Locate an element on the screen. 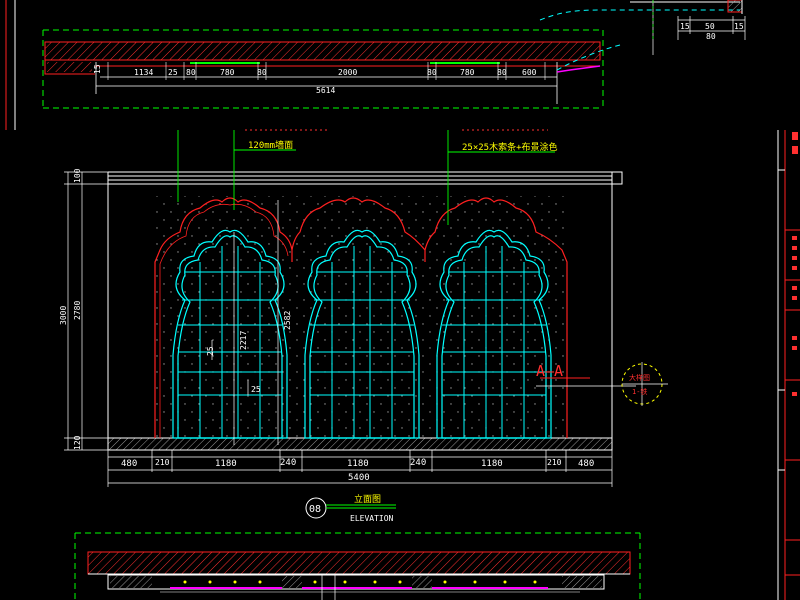  dim-50-right: 50 is located at coordinates (710, 26).